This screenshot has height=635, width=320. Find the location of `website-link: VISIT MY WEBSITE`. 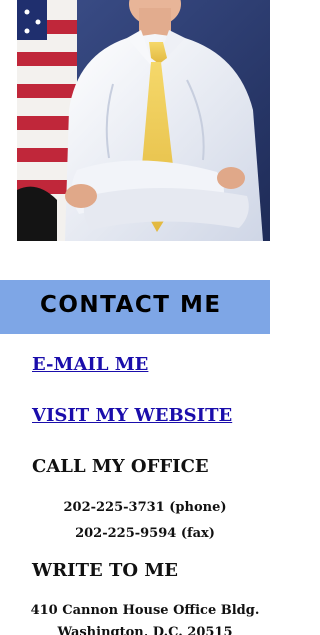

website-link: VISIT MY WEBSITE is located at coordinates (132, 415).